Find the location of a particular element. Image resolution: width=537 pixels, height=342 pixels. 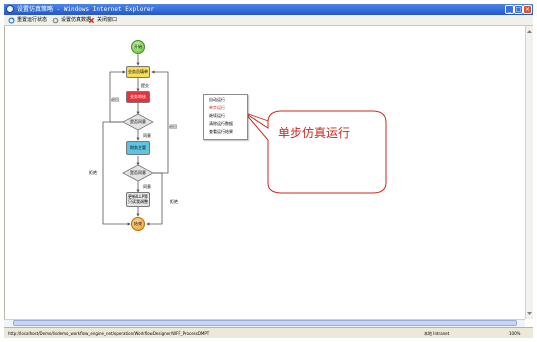

step-finance-manager: 财务主管 is located at coordinates (138, 148).